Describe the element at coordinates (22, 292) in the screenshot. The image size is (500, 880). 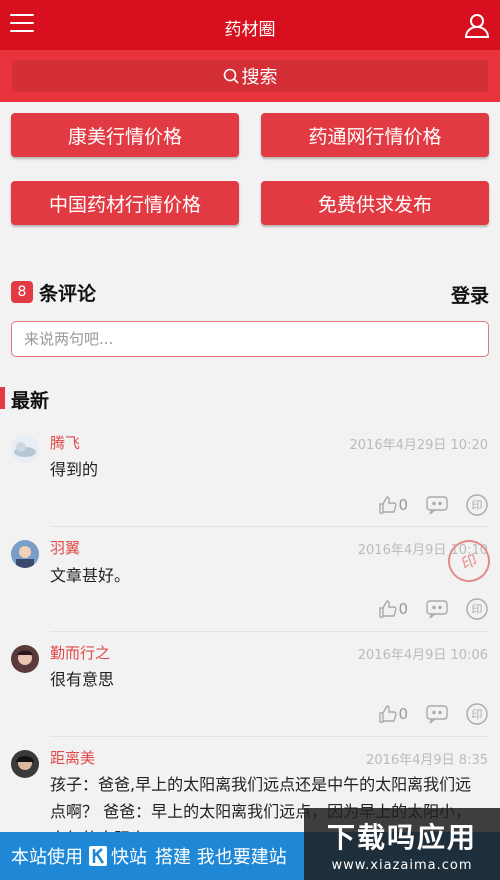
I see `comment-count-badge: 8` at that location.